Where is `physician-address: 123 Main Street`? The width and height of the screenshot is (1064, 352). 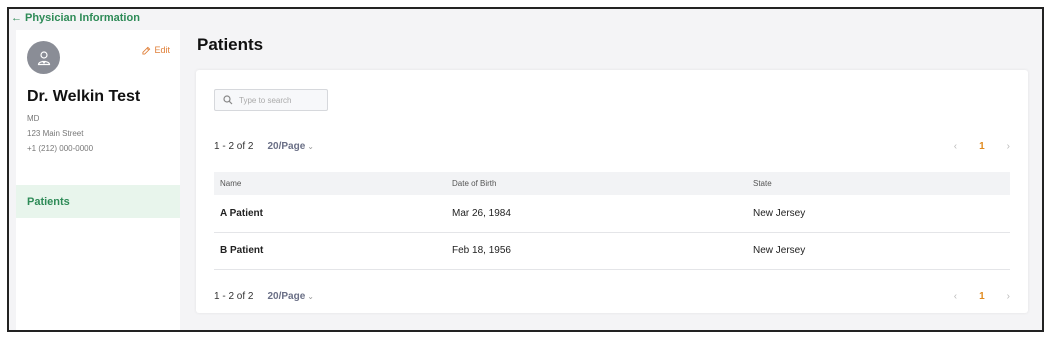
physician-address: 123 Main Street is located at coordinates (55, 133).